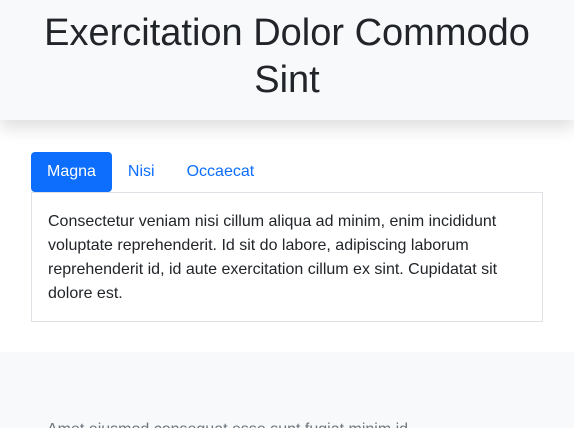 This screenshot has height=428, width=574. I want to click on tab-list: Magna Nisi Occaecat, so click(150, 172).